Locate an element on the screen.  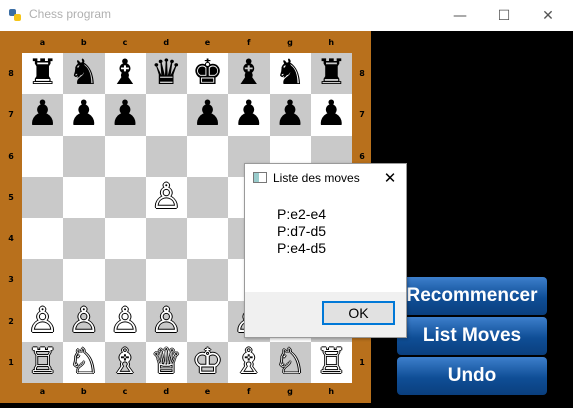
white-queen-icon: ♕ is located at coordinates (166, 362).